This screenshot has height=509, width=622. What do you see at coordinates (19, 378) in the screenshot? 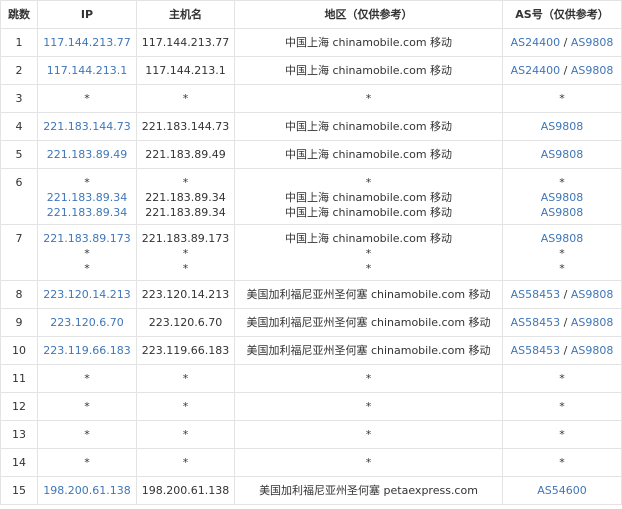
I see `hop-cell: 11` at bounding box center [19, 378].